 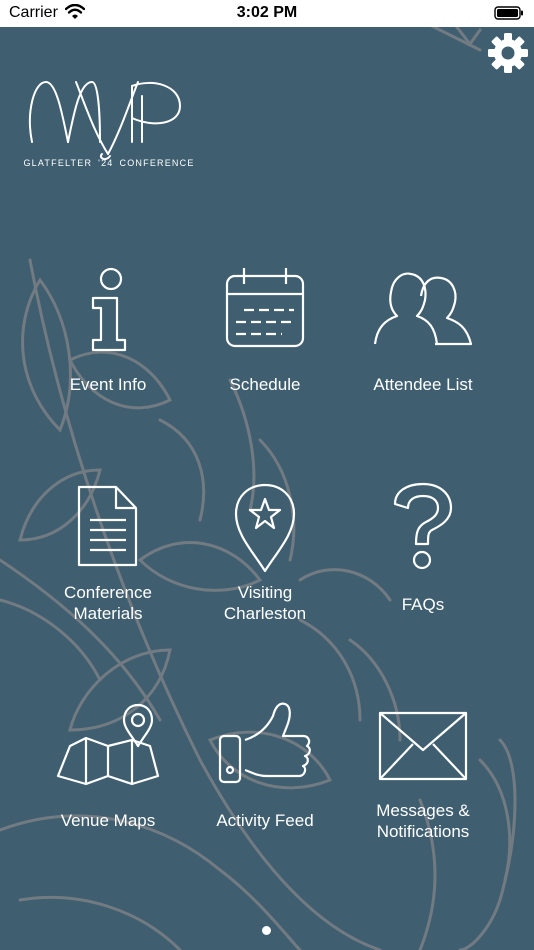 What do you see at coordinates (265, 308) in the screenshot?
I see `calendar-icon` at bounding box center [265, 308].